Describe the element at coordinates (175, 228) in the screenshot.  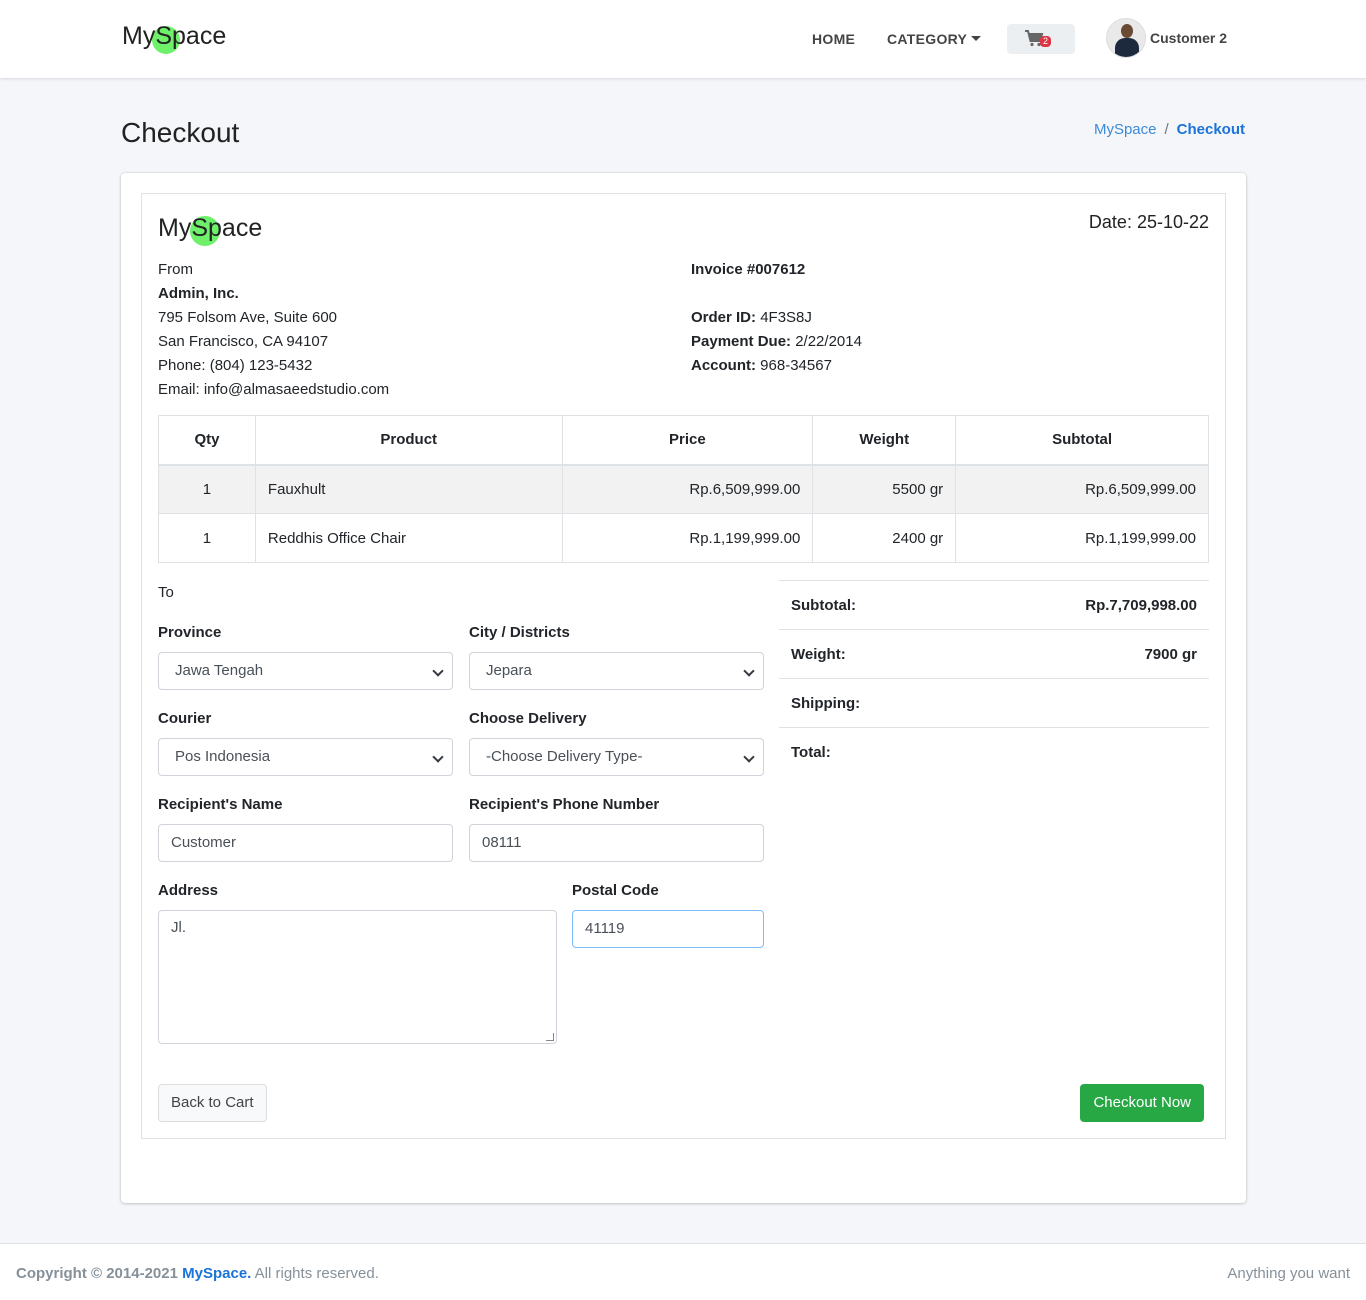
I see `invoice-brand-text-1: My` at that location.